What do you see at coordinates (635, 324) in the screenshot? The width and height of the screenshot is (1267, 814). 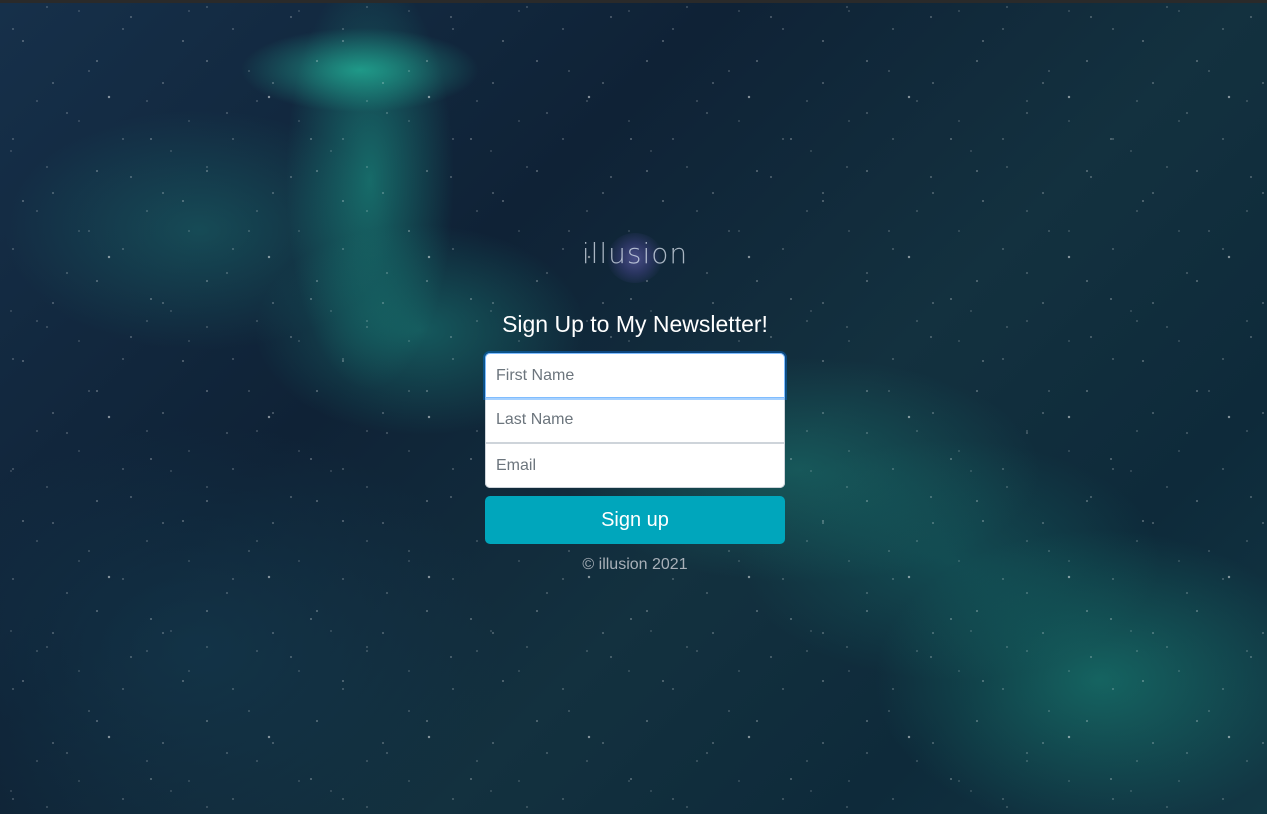 I see `page-title: Sign Up to My Newsletter!` at bounding box center [635, 324].